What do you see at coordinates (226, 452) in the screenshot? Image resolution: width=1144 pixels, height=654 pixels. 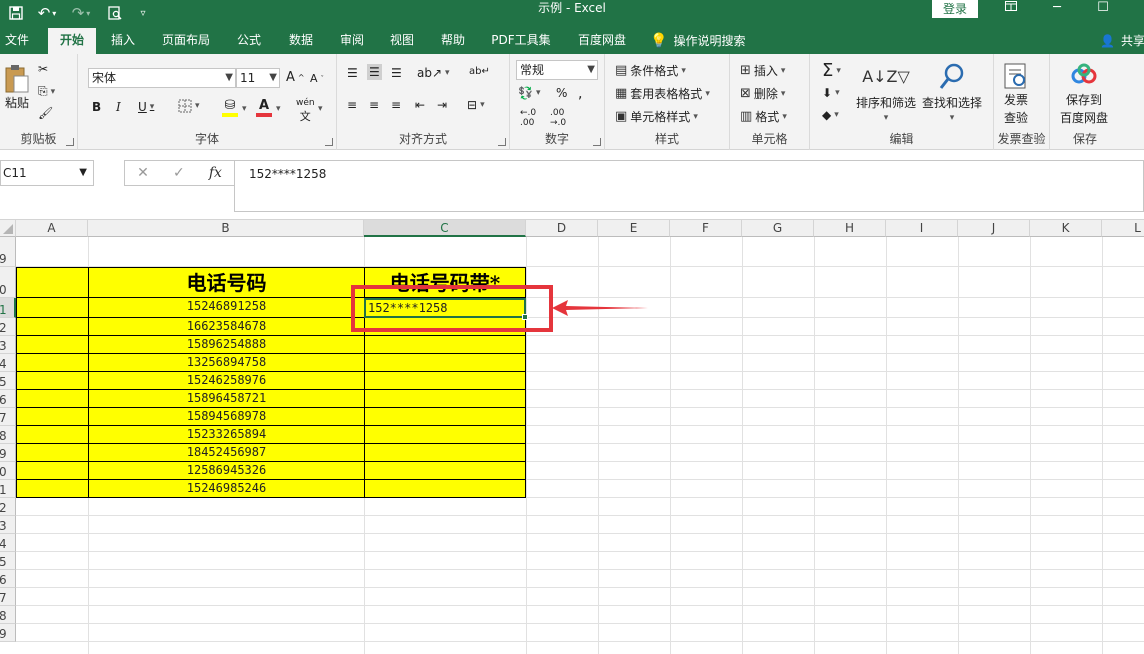 I see `table-cell-phone: 18452456987` at bounding box center [226, 452].